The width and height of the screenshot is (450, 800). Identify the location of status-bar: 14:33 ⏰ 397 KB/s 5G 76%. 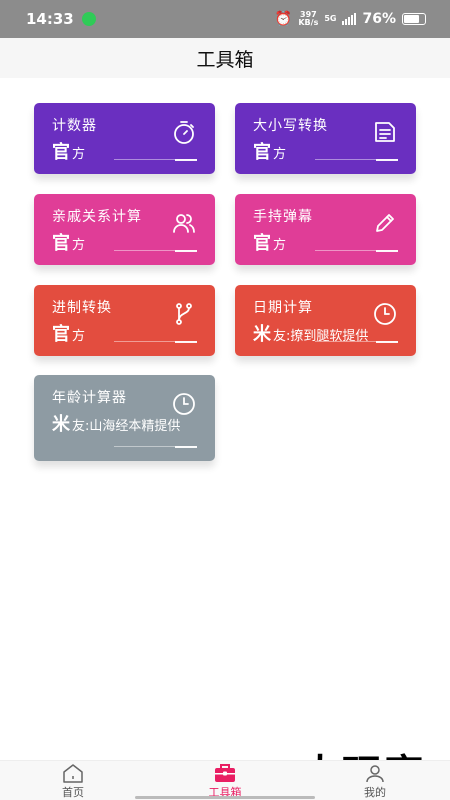
(225, 19).